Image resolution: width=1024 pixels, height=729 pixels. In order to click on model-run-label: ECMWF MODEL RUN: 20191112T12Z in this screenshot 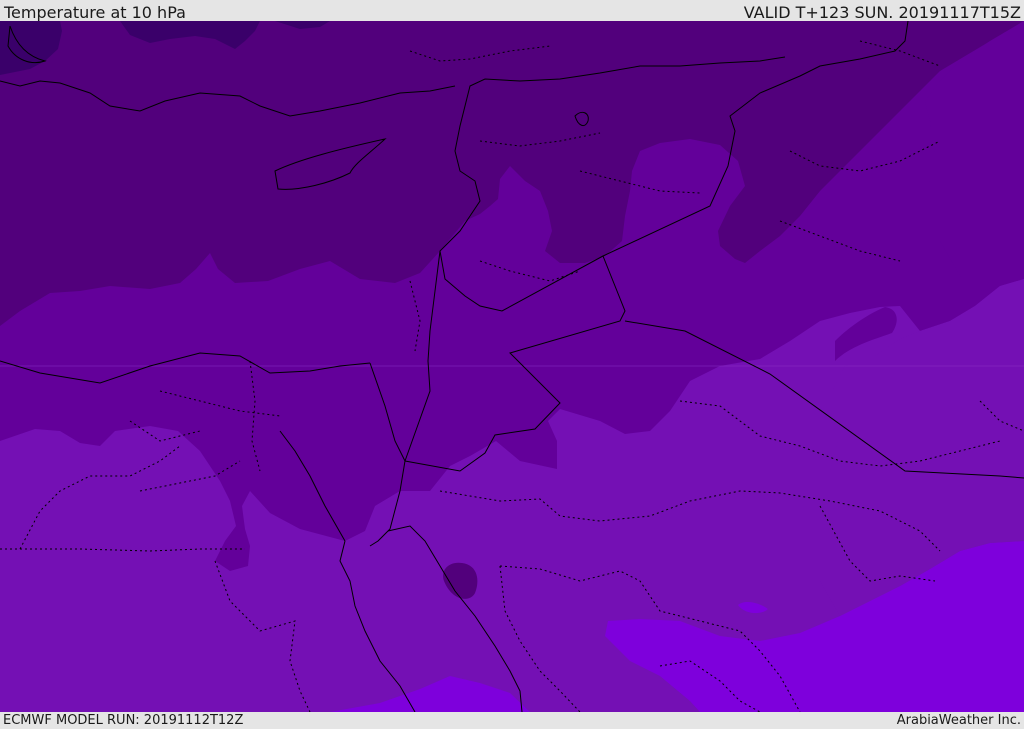, I will do `click(123, 720)`.